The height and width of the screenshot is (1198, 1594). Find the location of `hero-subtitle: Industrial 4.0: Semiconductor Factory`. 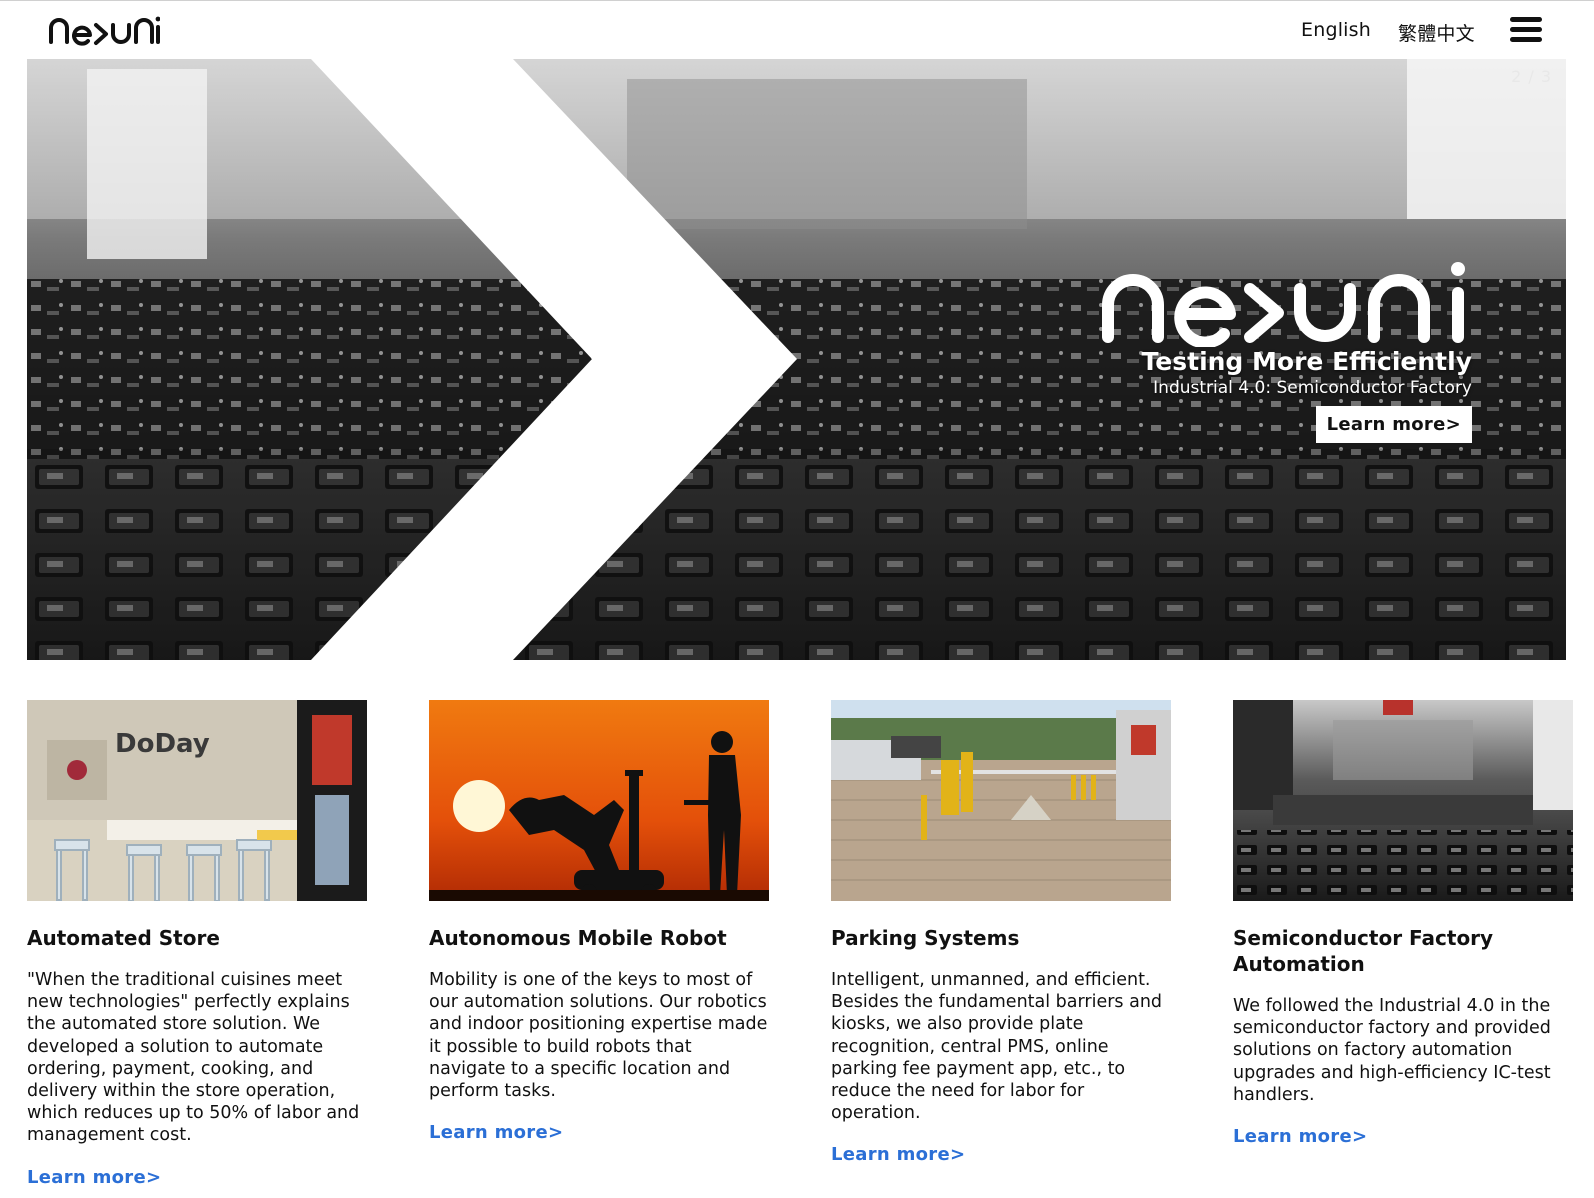

hero-subtitle: Industrial 4.0: Semiconductor Factory is located at coordinates (1312, 388).